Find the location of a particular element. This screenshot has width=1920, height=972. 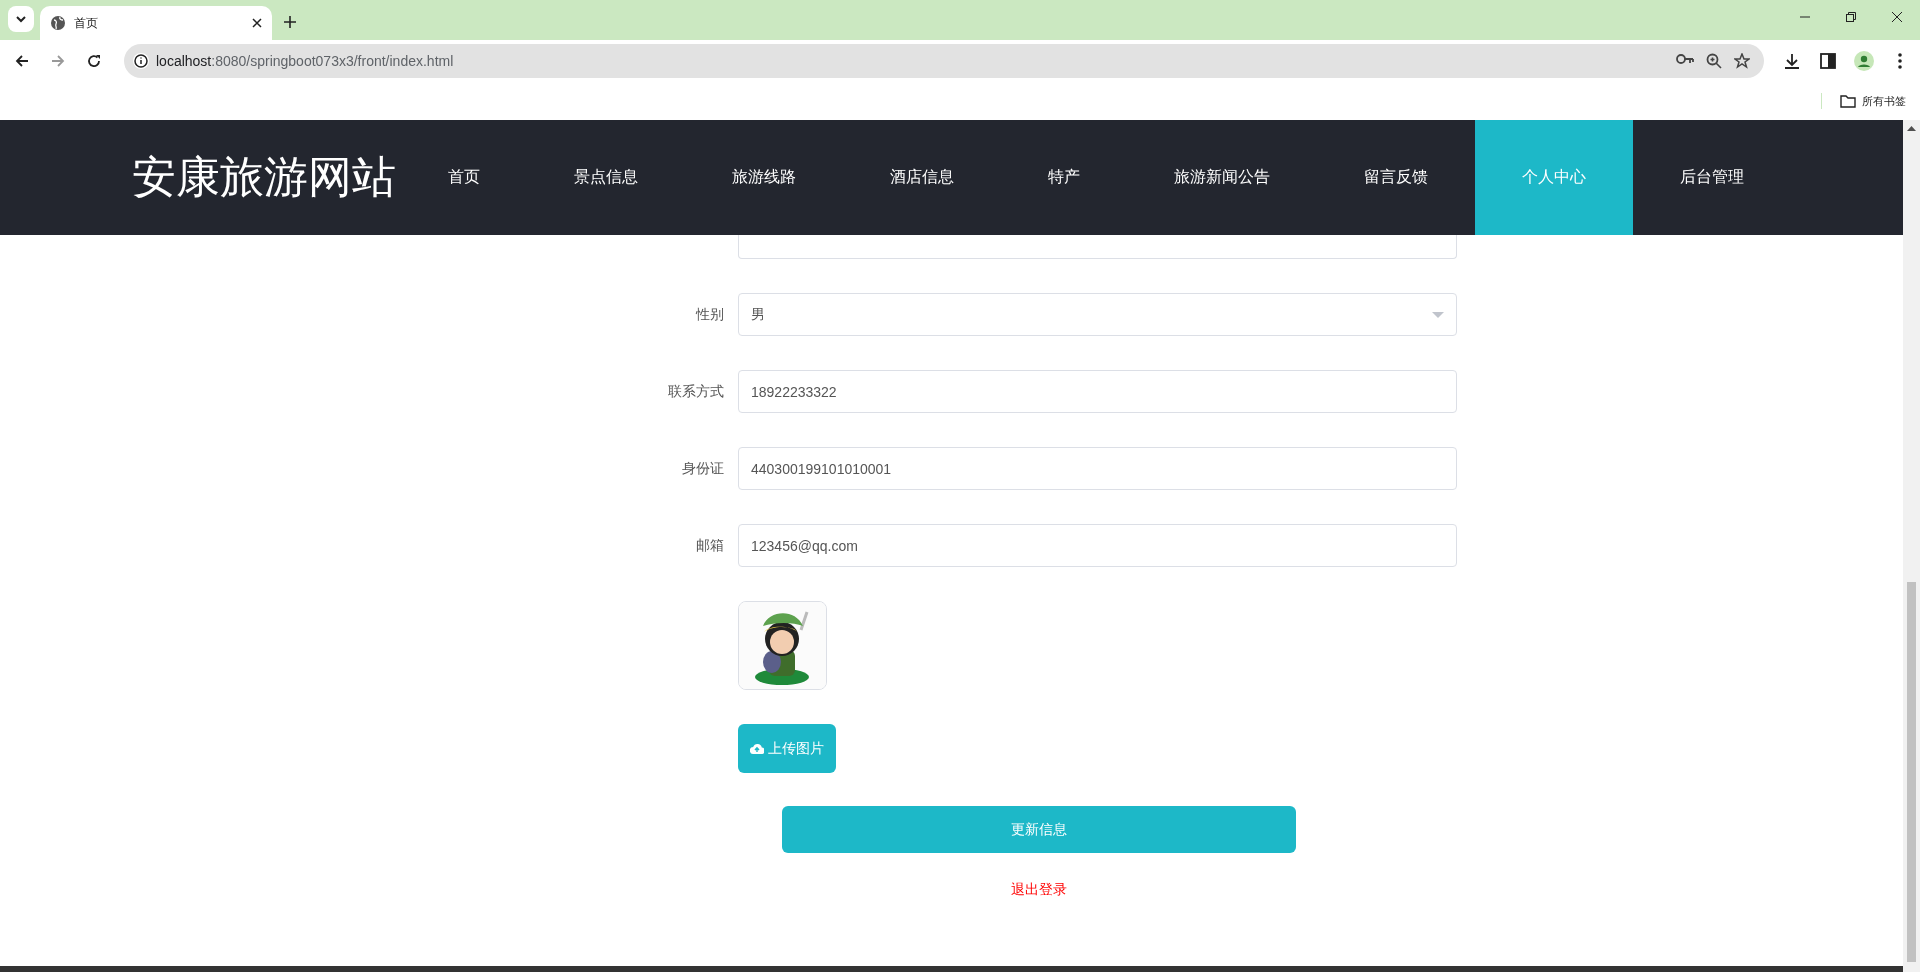

chevron-down-icon is located at coordinates (21, 19).